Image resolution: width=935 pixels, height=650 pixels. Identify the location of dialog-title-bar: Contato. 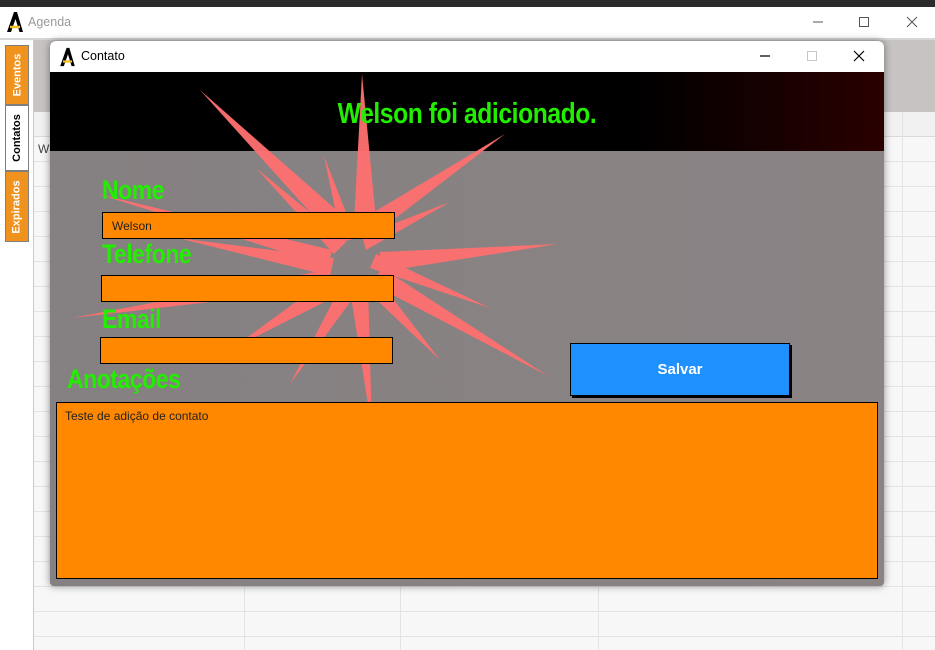
(467, 56).